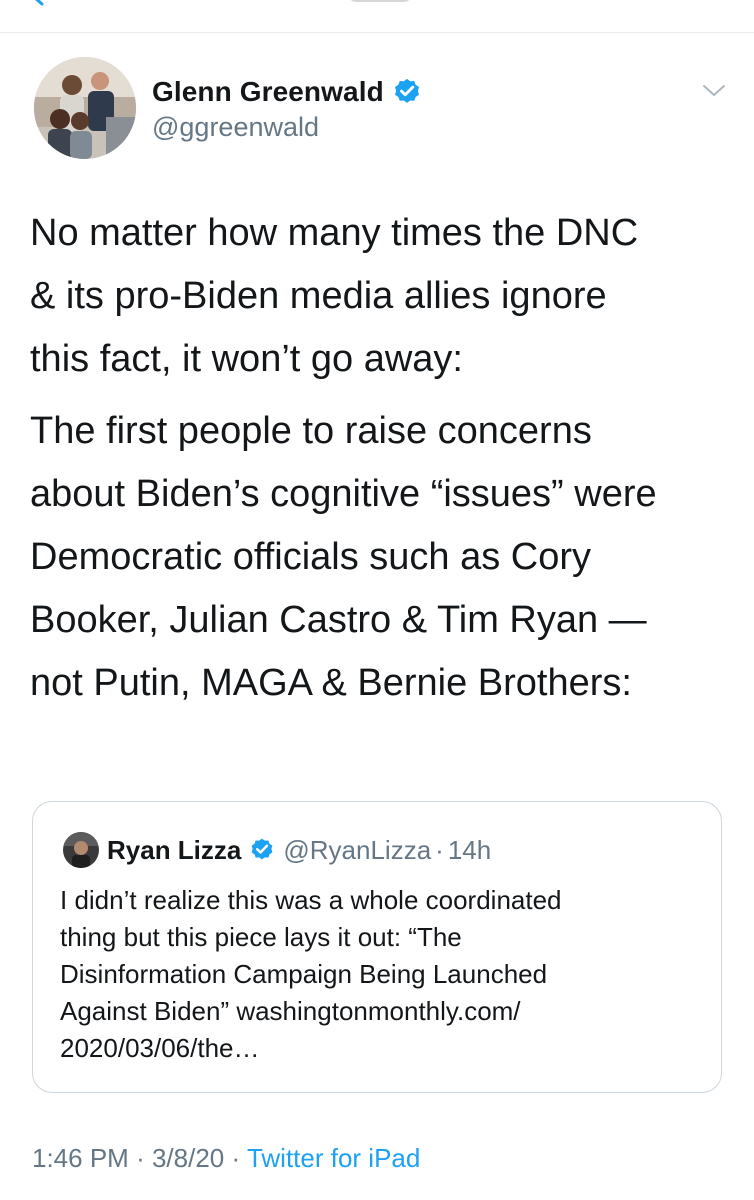  What do you see at coordinates (343, 494) in the screenshot?
I see `tweet-text-line: about Biden’s cognitive “issues” were` at bounding box center [343, 494].